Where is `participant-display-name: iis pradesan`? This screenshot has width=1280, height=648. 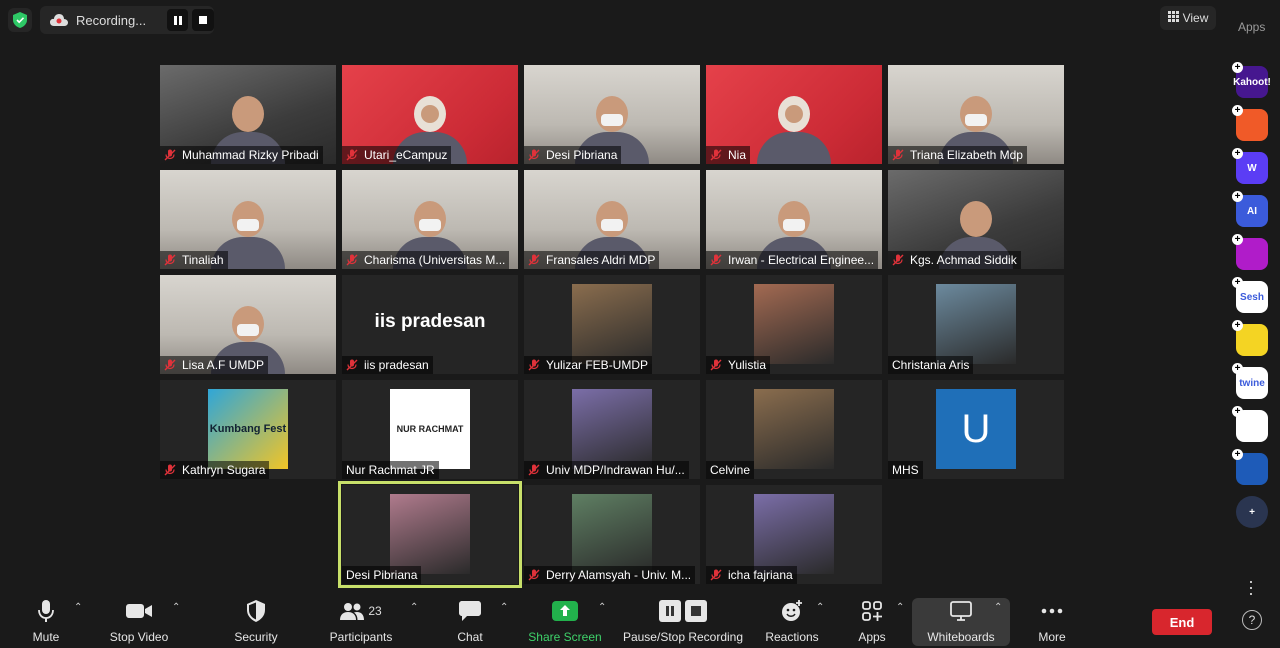
participant-display-name: iis pradesan is located at coordinates (430, 321).